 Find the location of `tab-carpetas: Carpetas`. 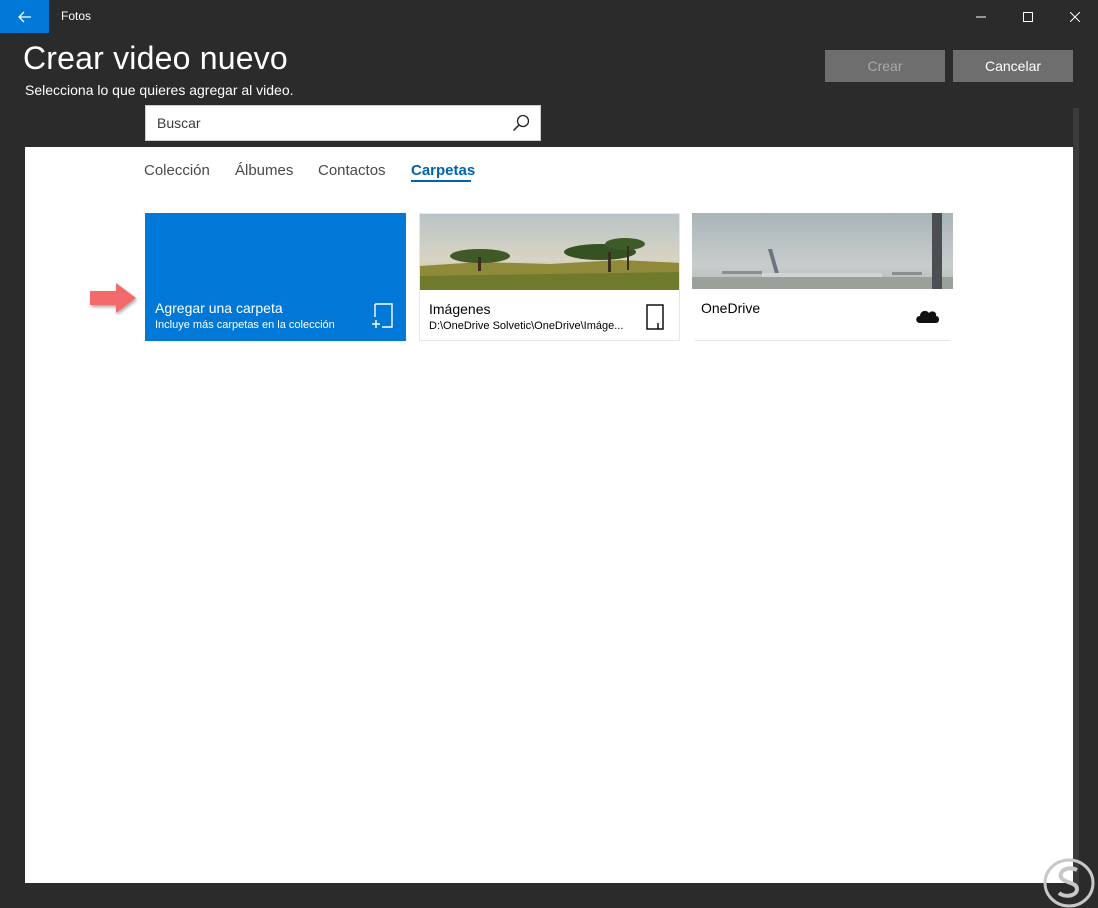

tab-carpetas: Carpetas is located at coordinates (443, 170).